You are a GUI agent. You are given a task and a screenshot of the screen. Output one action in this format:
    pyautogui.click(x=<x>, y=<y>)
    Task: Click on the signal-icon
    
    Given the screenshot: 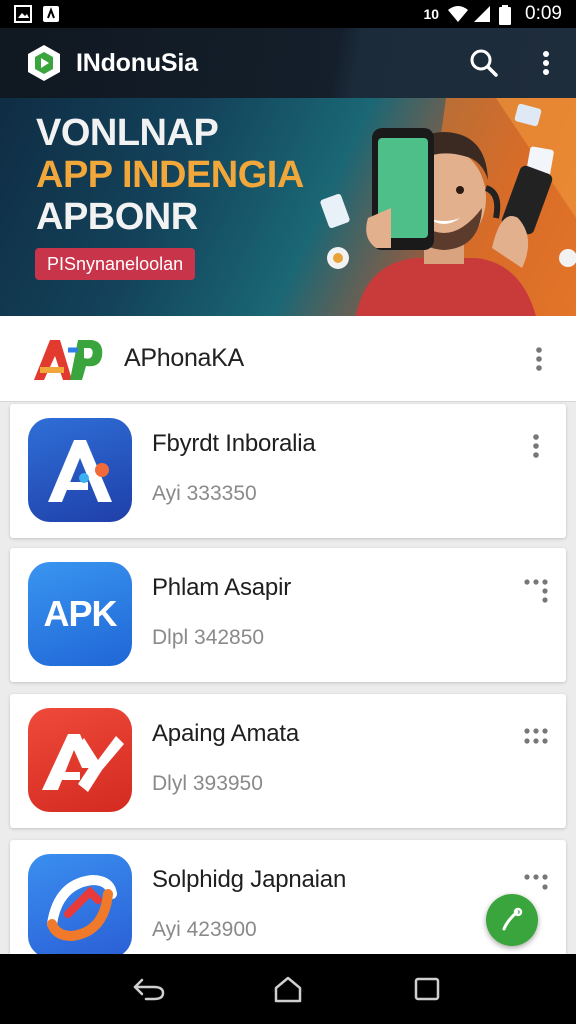 What is the action you would take?
    pyautogui.click(x=482, y=14)
    